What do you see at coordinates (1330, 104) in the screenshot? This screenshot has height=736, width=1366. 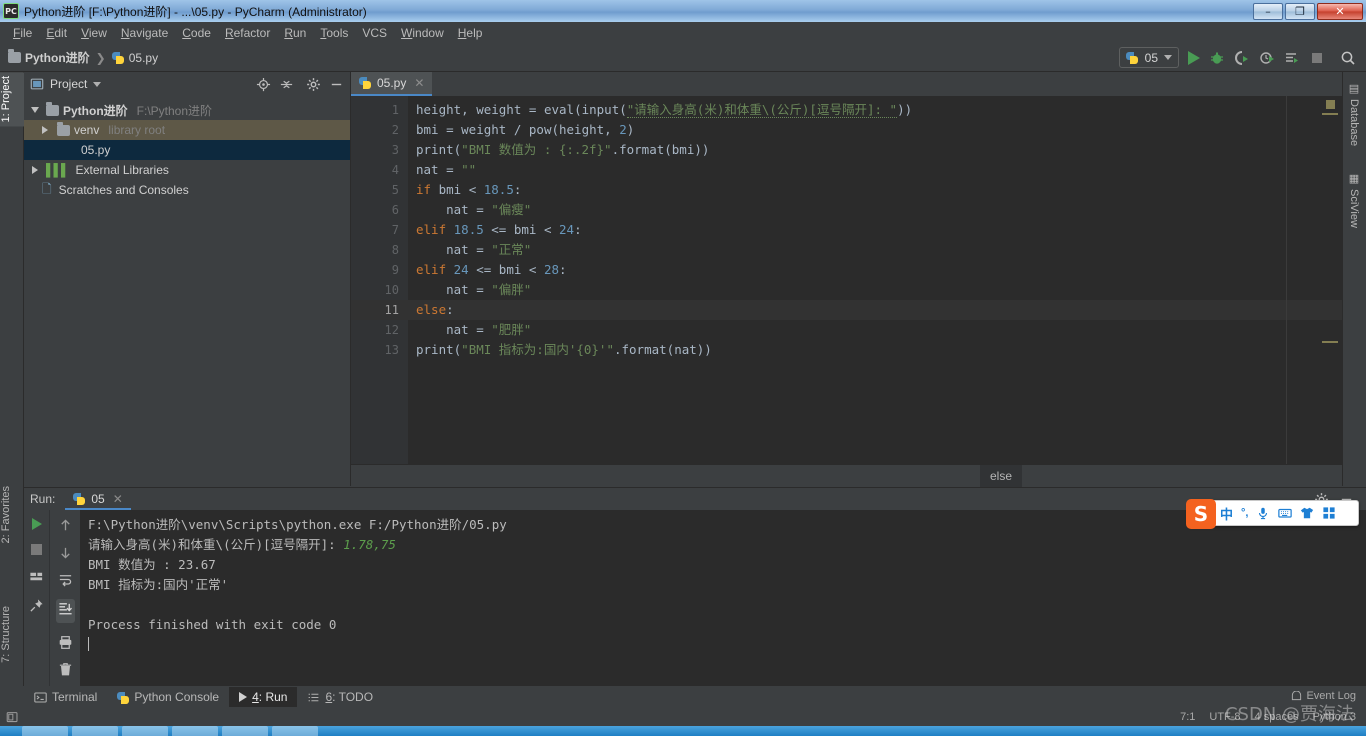 I see `inspection-marker-icon` at bounding box center [1330, 104].